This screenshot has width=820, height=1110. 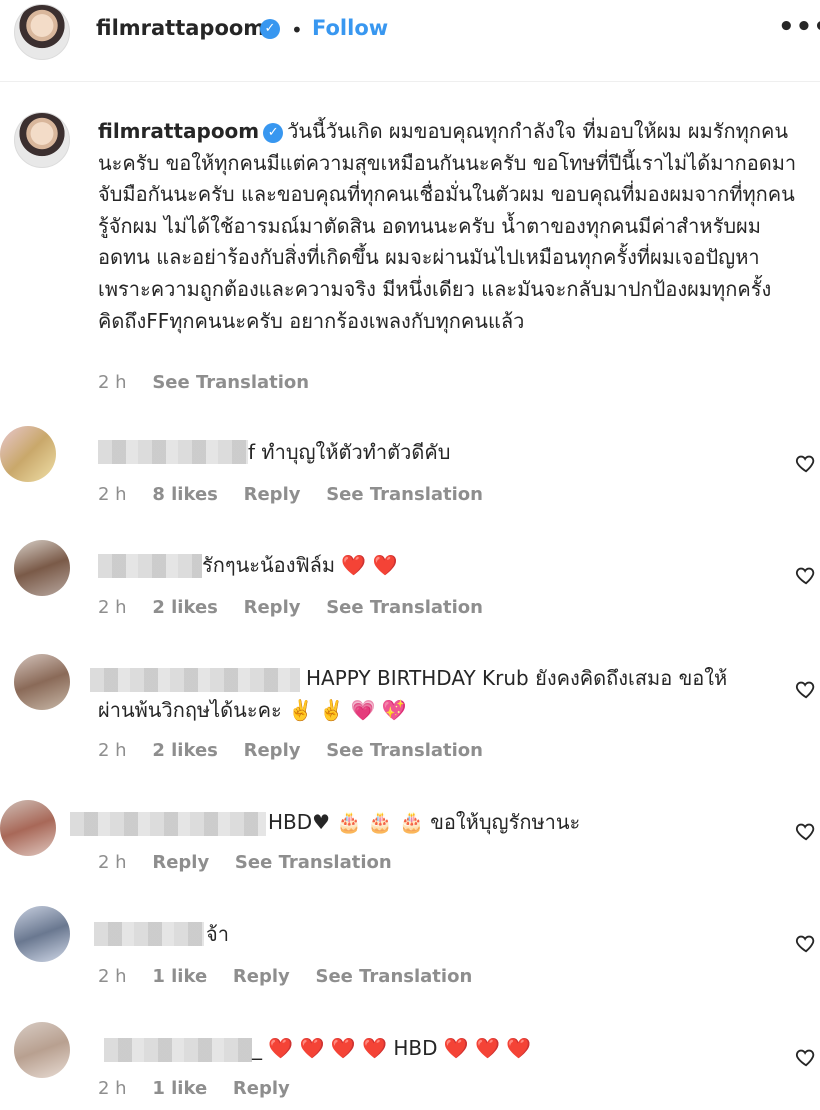 I want to click on comment-meta: 2 h 1 like Reply, so click(x=204, y=1088).